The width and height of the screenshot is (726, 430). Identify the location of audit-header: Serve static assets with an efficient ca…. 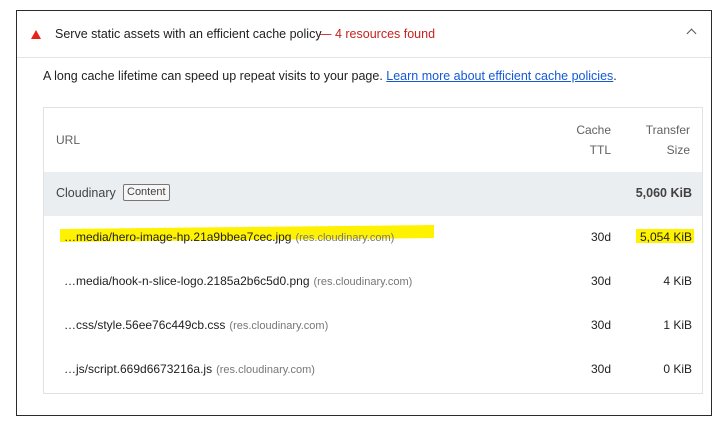
(364, 34).